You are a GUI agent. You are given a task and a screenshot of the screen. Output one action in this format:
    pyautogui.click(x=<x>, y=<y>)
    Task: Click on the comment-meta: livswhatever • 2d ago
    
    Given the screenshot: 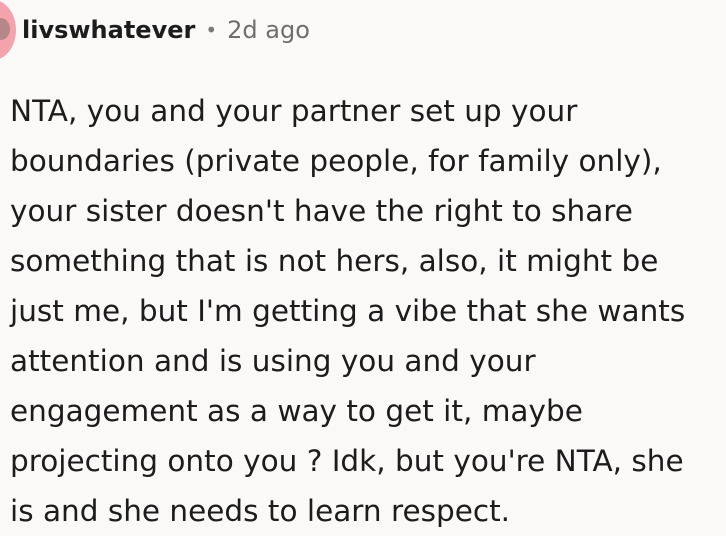 What is the action you would take?
    pyautogui.click(x=166, y=30)
    